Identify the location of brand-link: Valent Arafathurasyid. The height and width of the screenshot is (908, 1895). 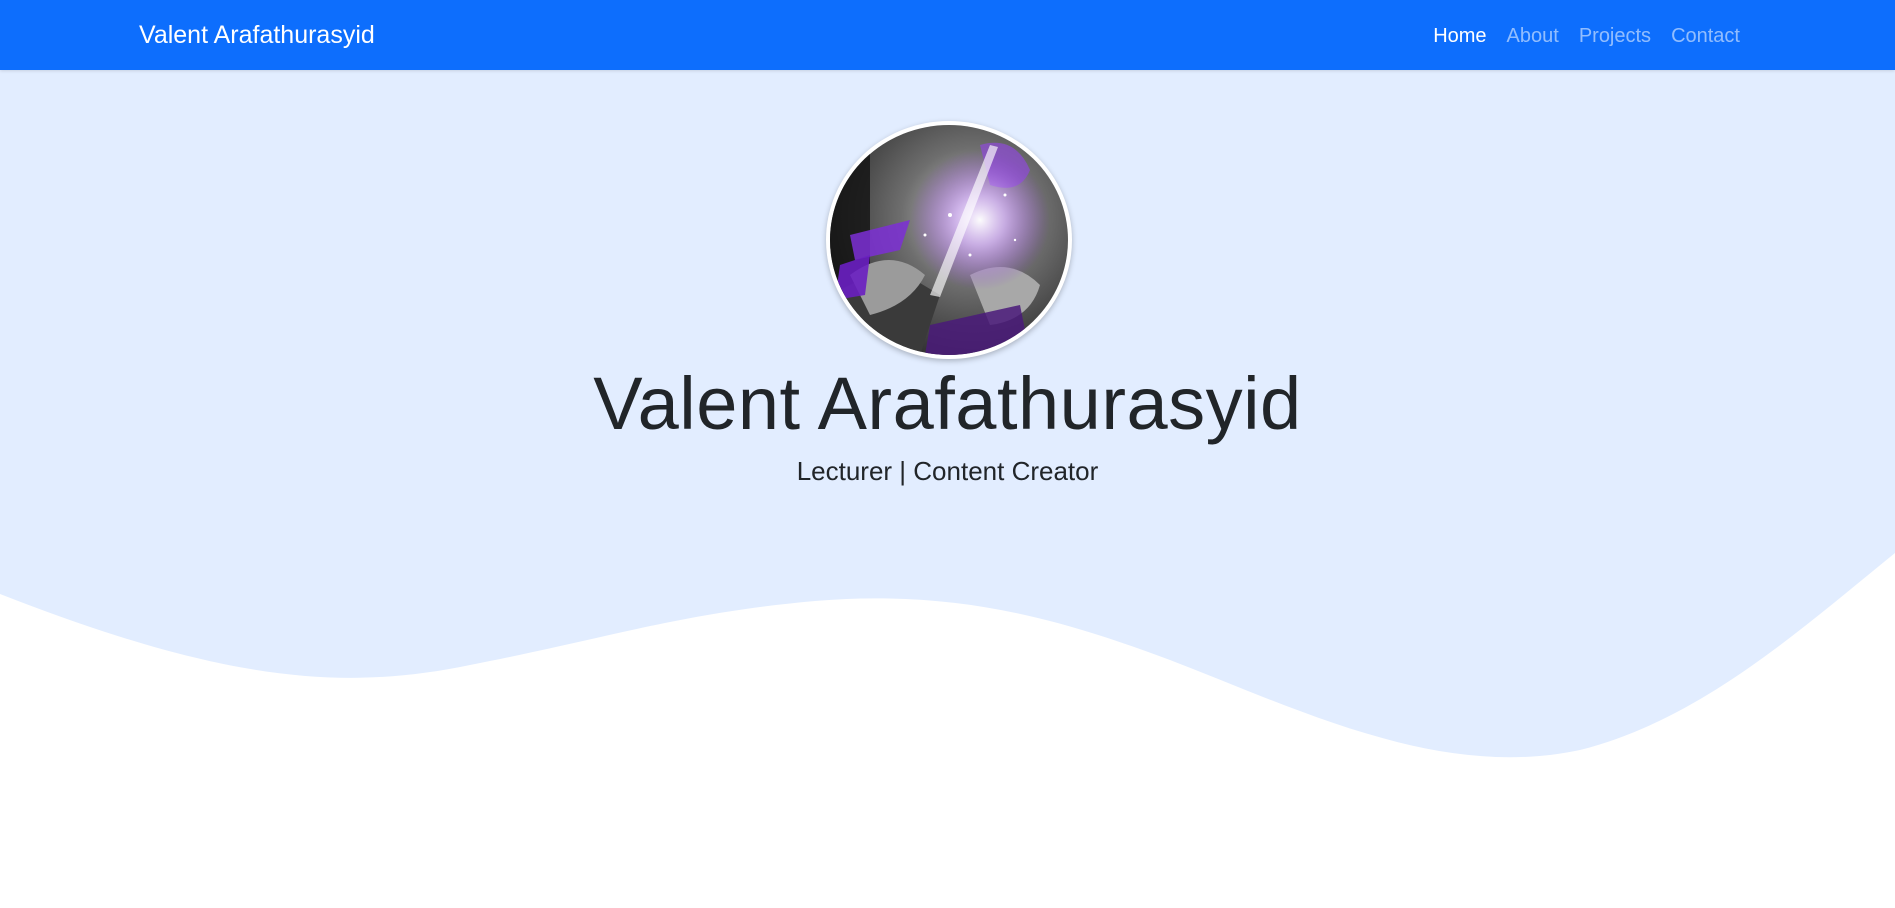
(257, 35).